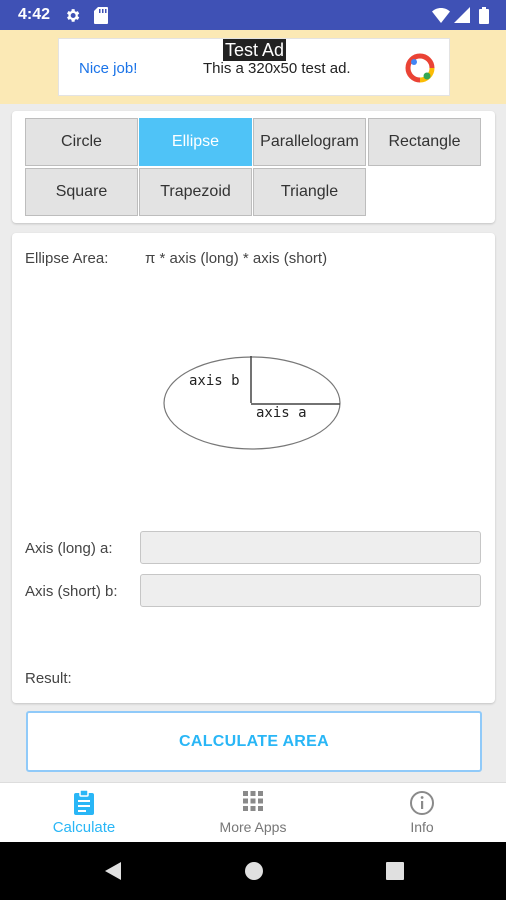 Image resolution: width=506 pixels, height=900 pixels. What do you see at coordinates (84, 827) in the screenshot?
I see `nav-calculate-label: Calculate` at bounding box center [84, 827].